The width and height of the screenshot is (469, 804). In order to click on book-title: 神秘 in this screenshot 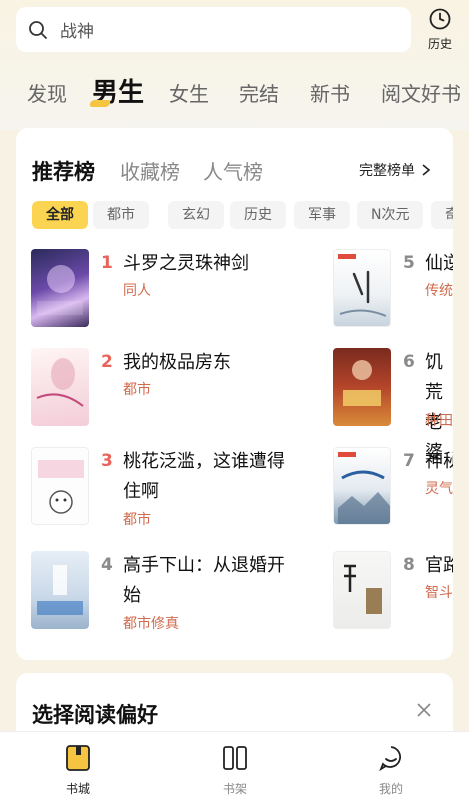, I will do `click(439, 461)`.